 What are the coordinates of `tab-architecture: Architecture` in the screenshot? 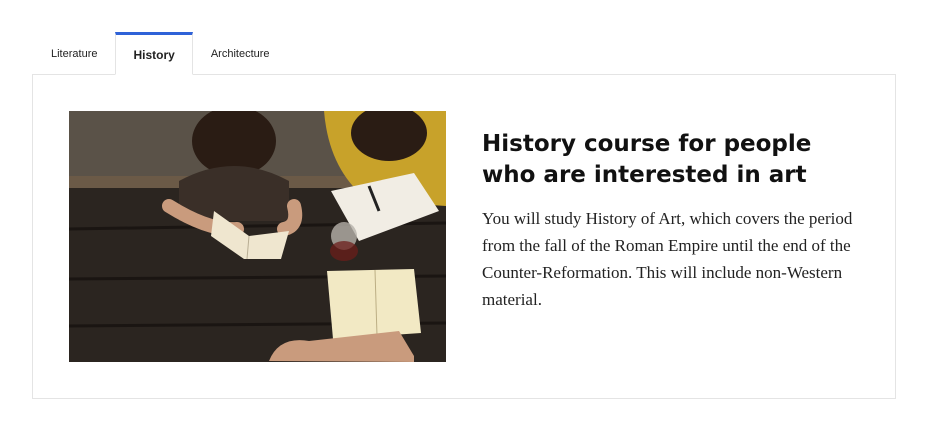 It's located at (240, 53).